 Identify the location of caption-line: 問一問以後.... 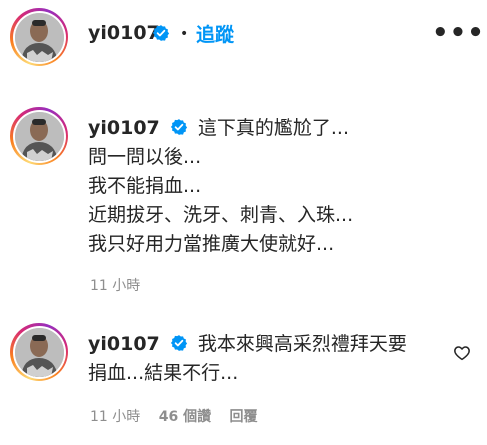
(145, 157).